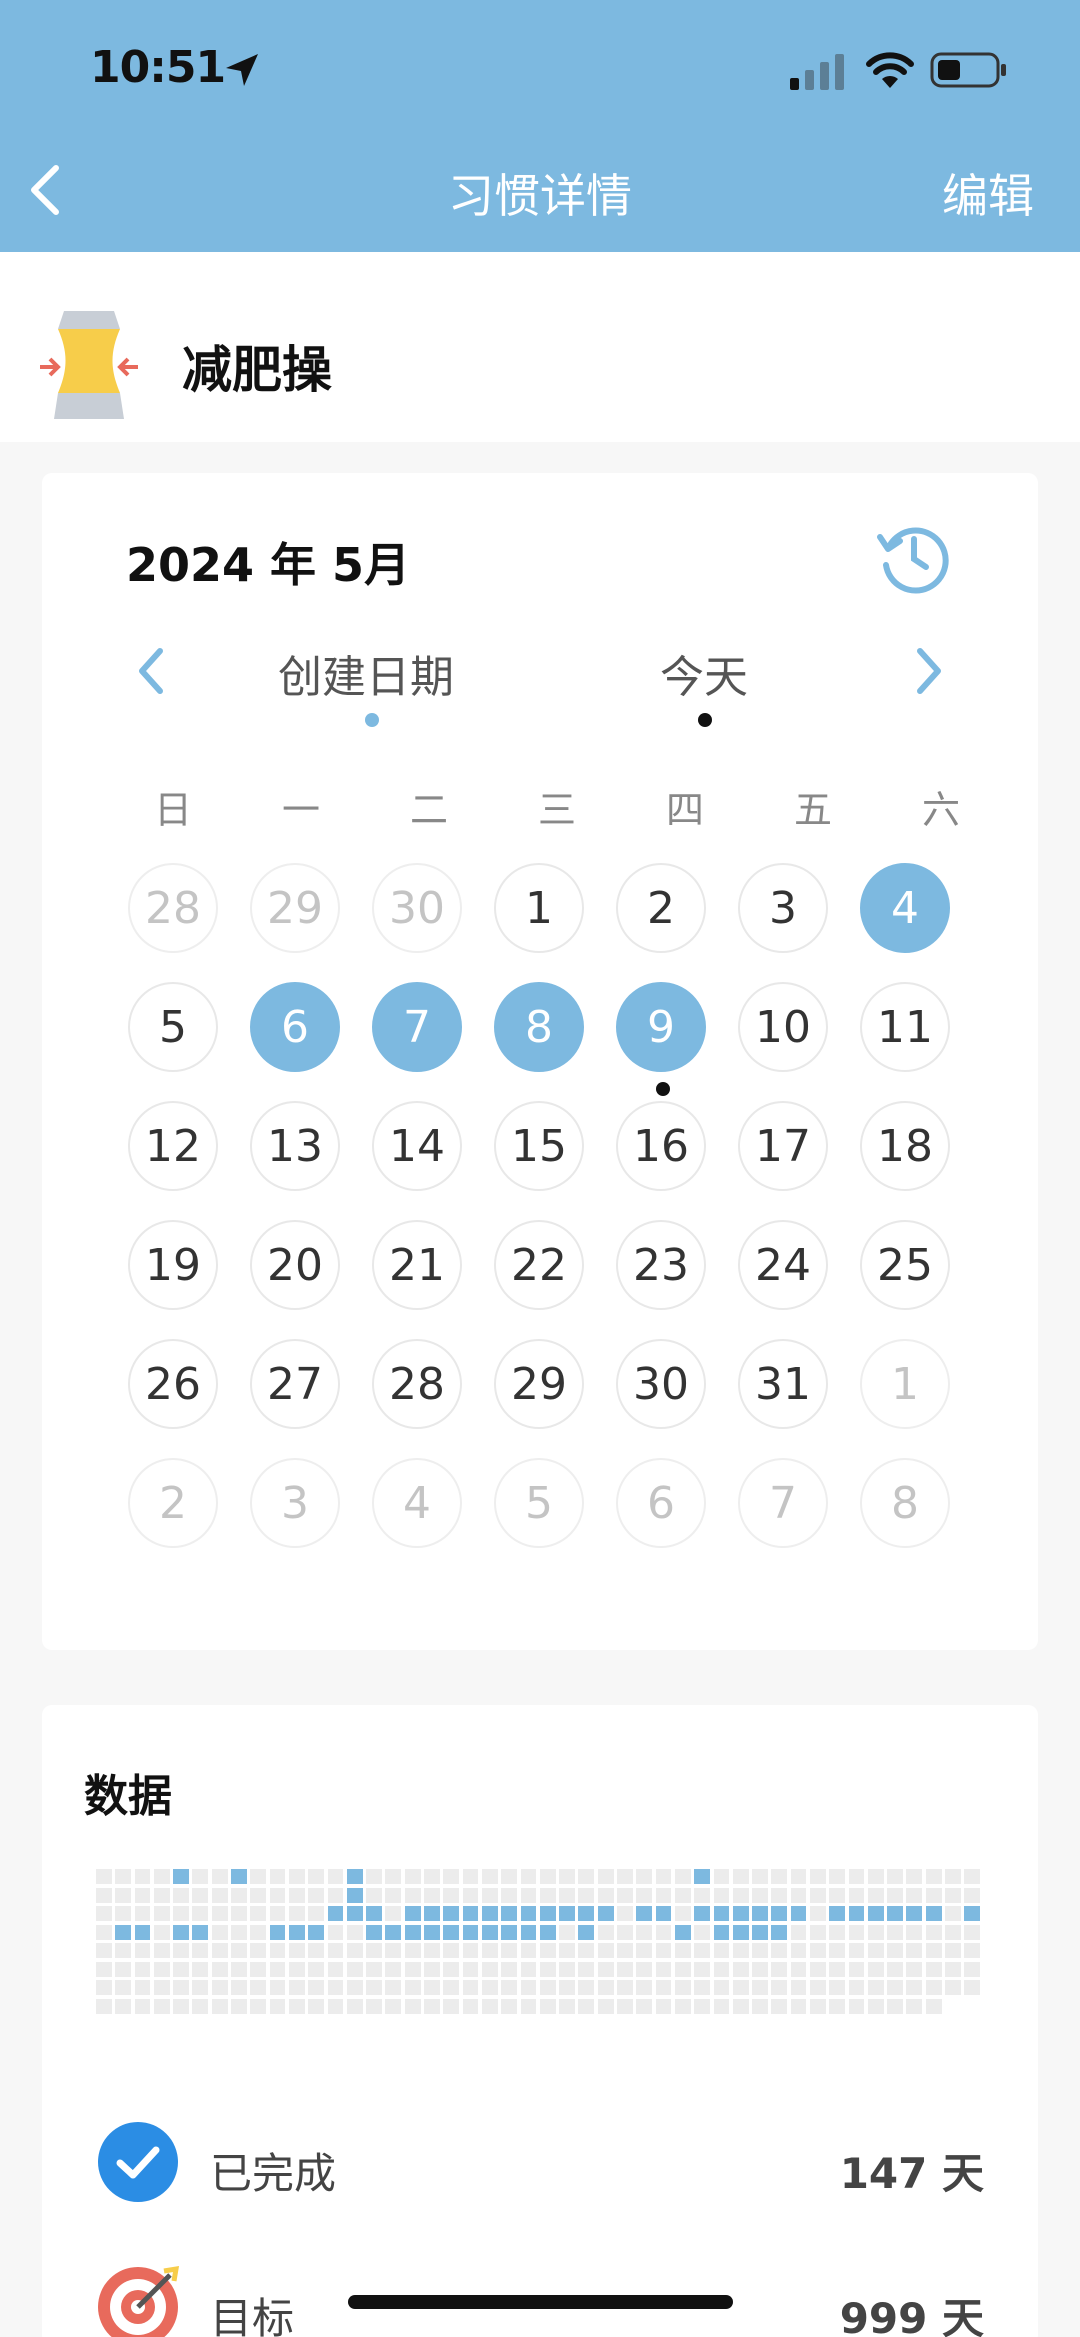 The height and width of the screenshot is (2337, 1080). I want to click on calendar-day-number: 24, so click(783, 1265).